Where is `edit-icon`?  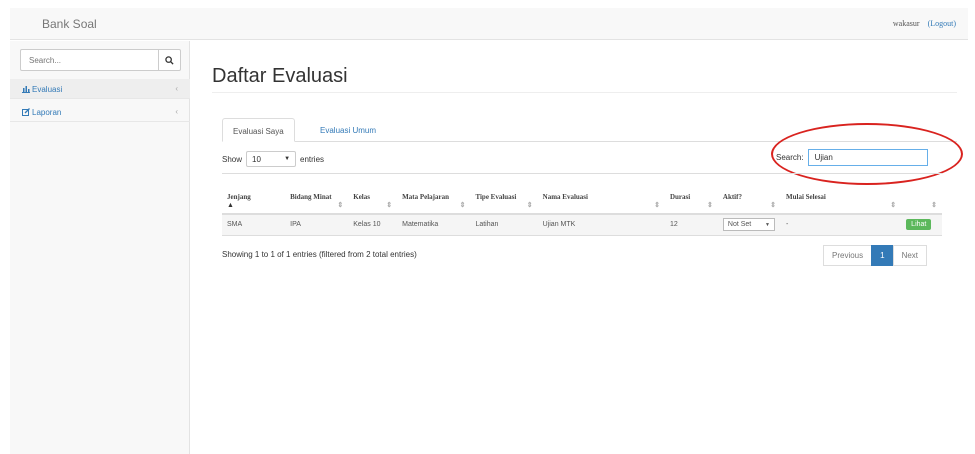 edit-icon is located at coordinates (26, 112).